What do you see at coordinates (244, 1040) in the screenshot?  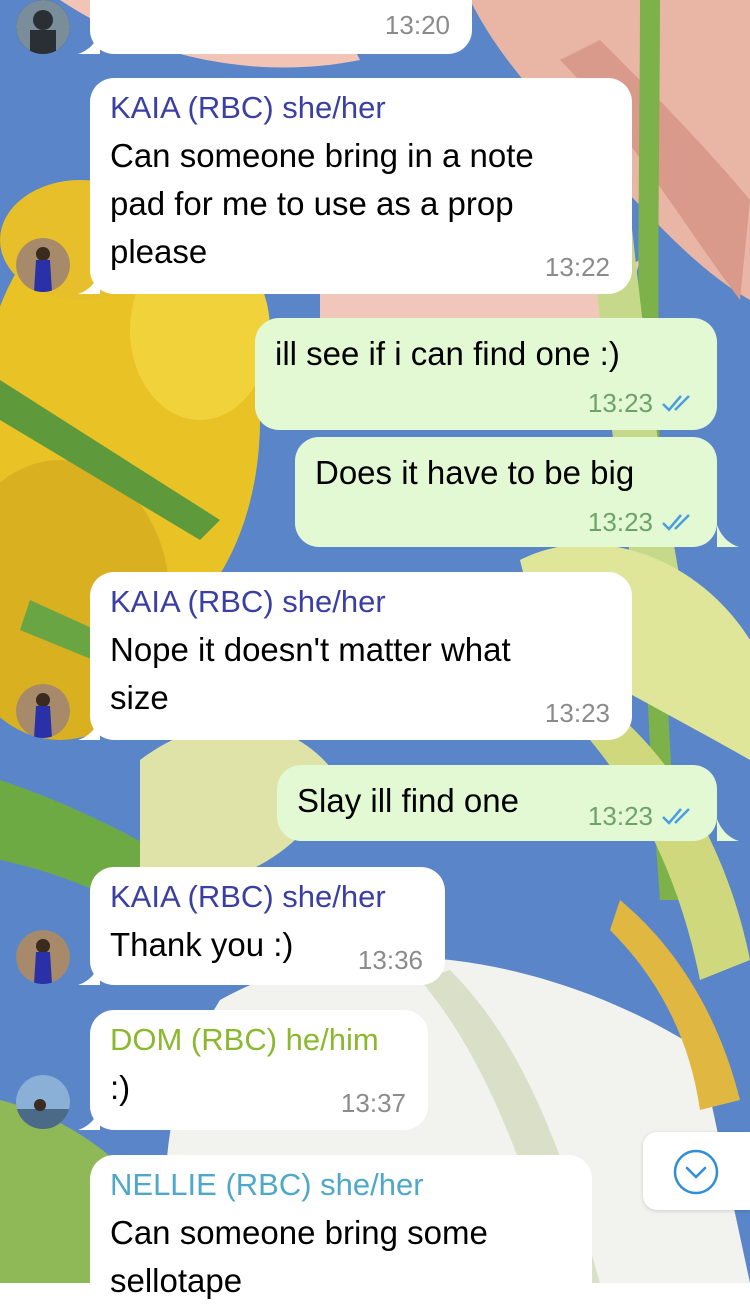 I see `sender-name: DOM (RBC) he/him` at bounding box center [244, 1040].